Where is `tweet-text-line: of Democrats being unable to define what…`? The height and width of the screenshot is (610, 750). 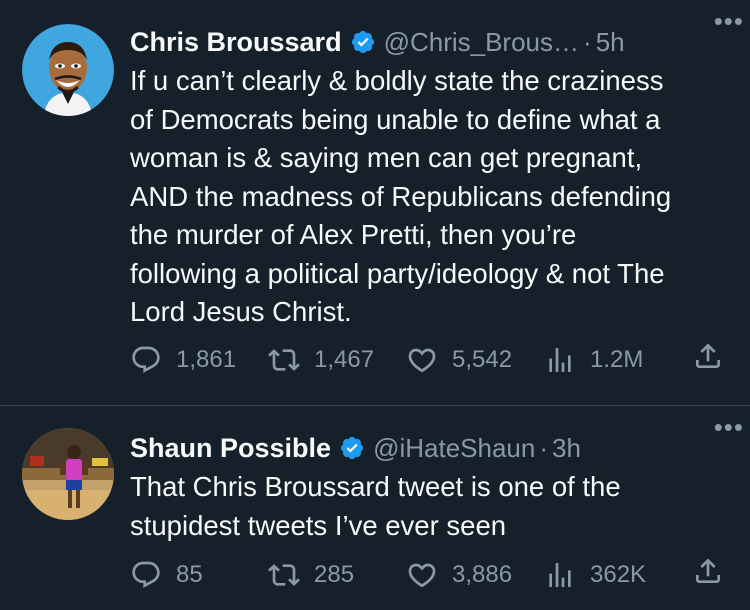 tweet-text-line: of Democrats being unable to define what… is located at coordinates (395, 119).